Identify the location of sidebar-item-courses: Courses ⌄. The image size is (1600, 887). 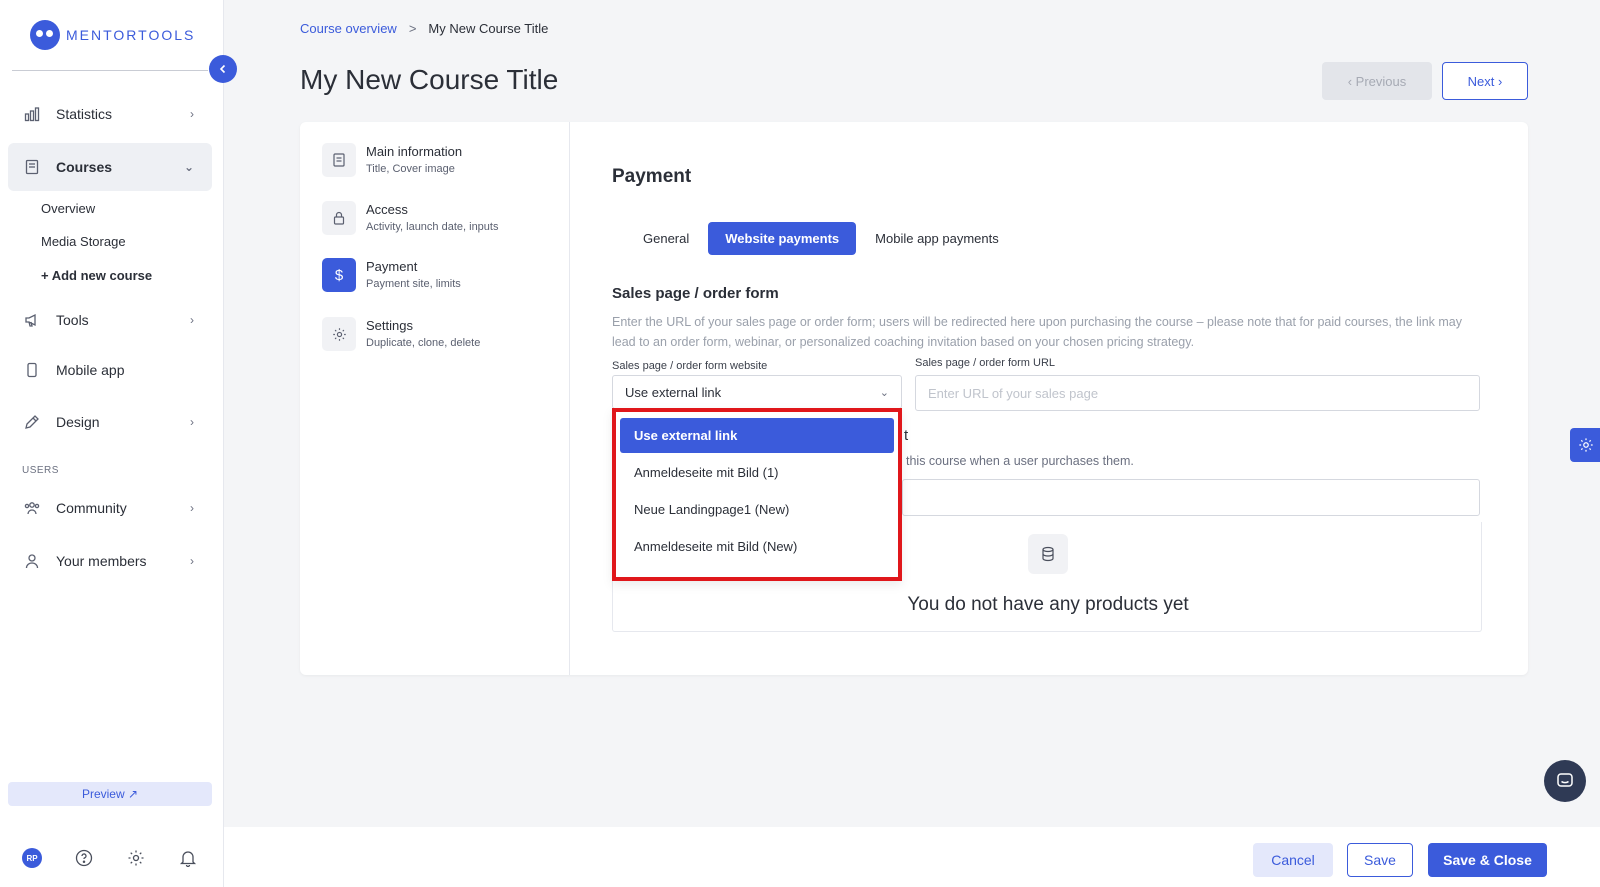
(110, 167).